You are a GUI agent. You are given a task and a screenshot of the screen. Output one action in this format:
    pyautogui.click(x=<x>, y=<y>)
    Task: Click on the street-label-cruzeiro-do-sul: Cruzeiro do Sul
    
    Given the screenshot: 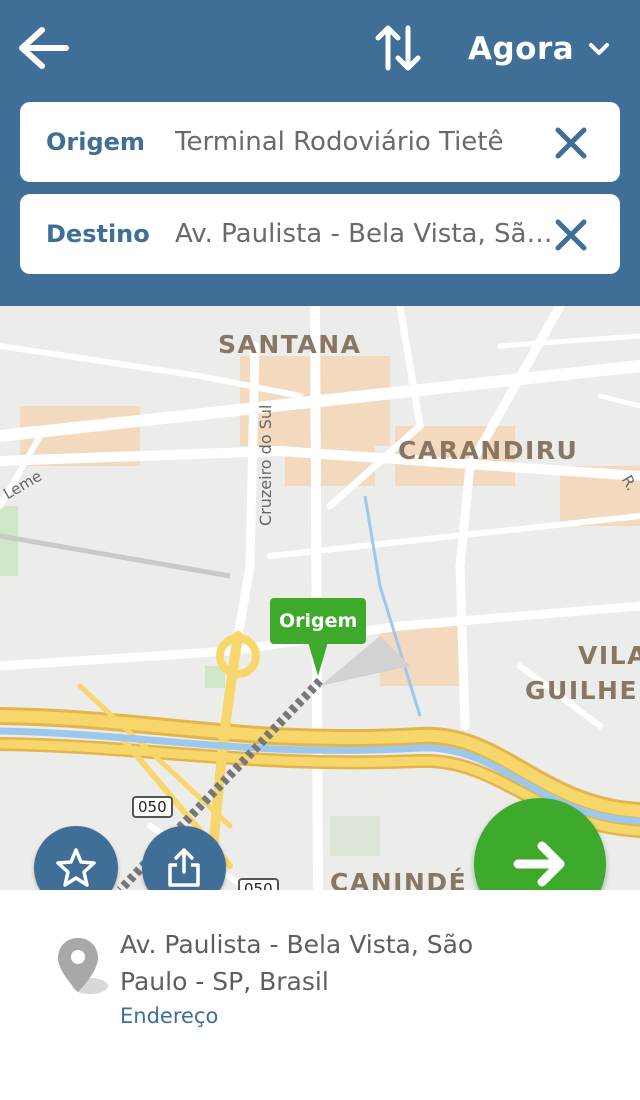 What is the action you would take?
    pyautogui.click(x=265, y=465)
    